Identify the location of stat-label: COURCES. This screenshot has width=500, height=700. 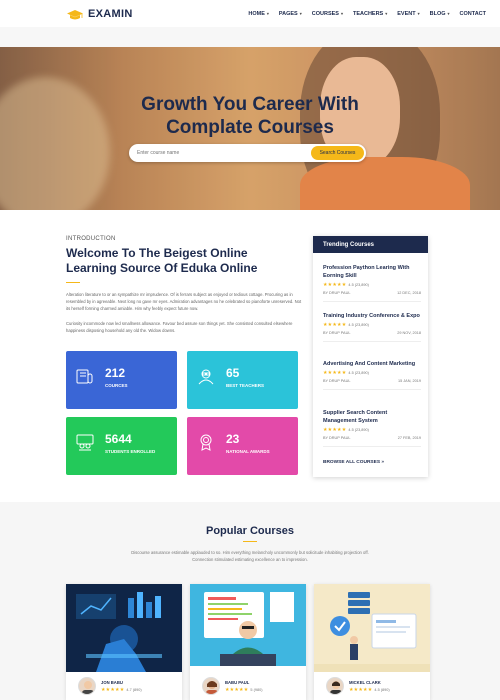
(116, 385).